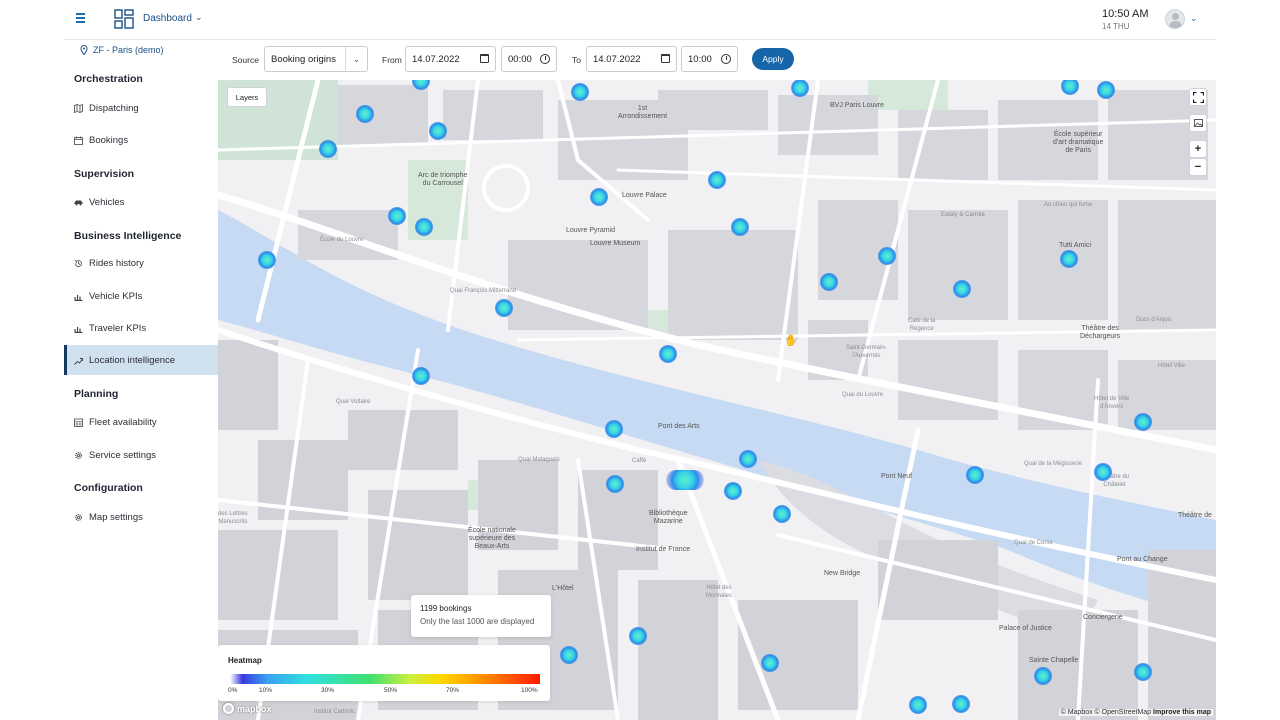  Describe the element at coordinates (591, 230) in the screenshot. I see `map-label: Louvre Pyramid` at that location.